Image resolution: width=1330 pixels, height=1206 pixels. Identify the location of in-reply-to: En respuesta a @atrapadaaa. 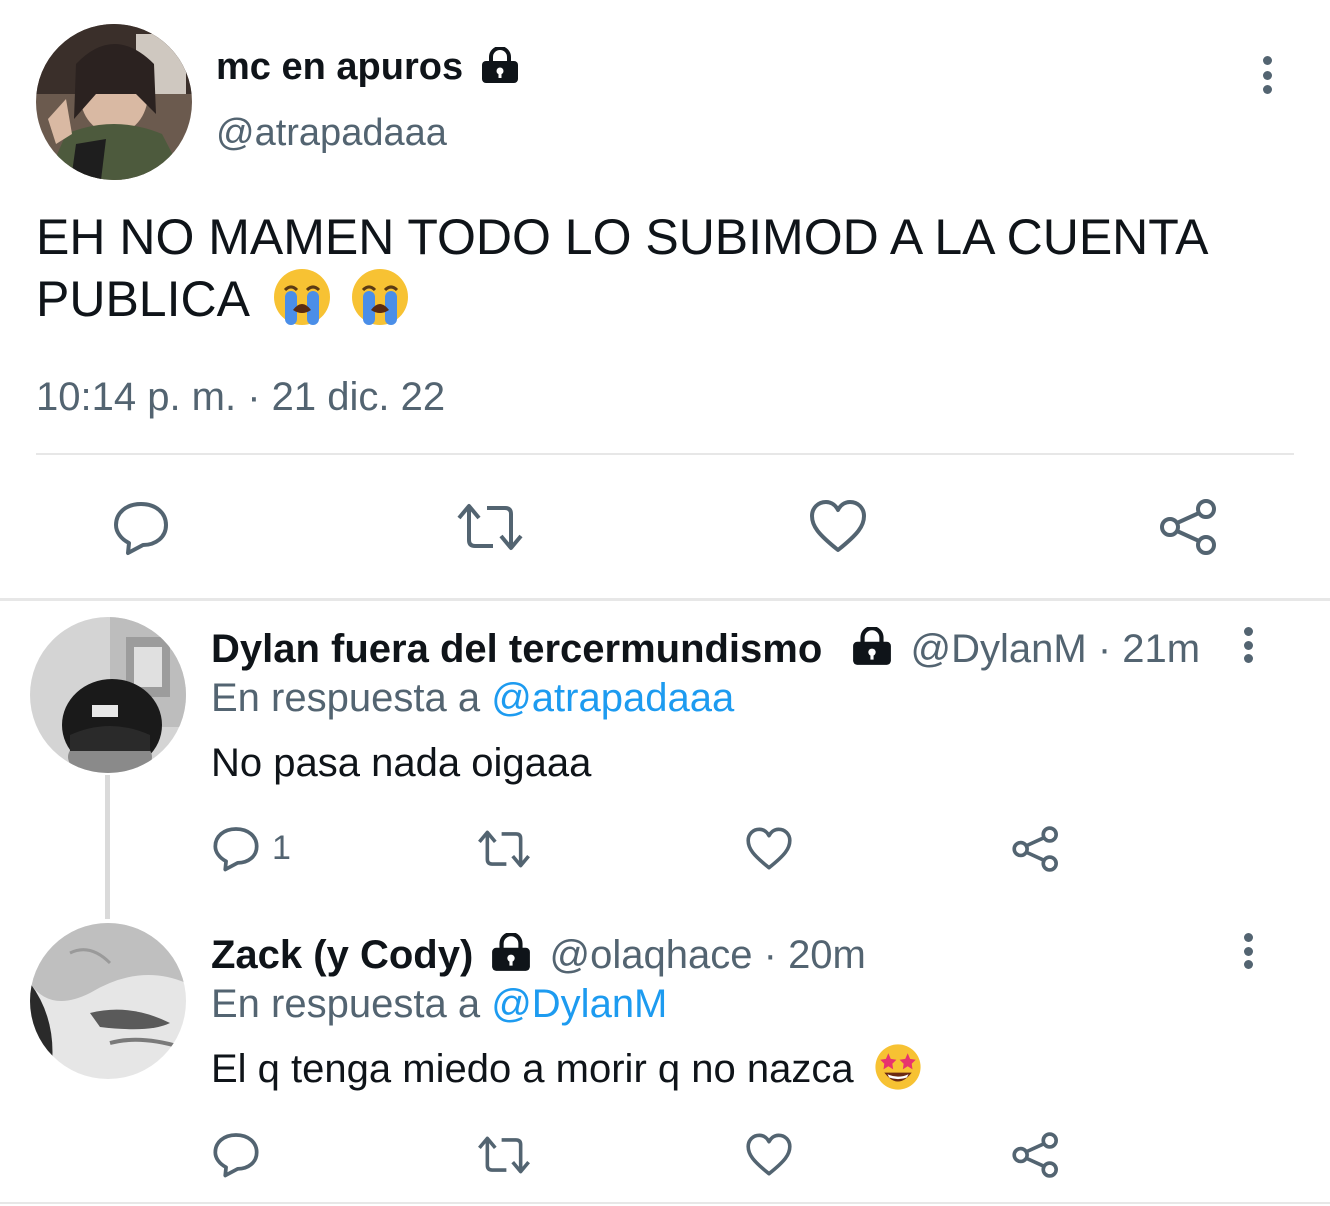
(472, 698).